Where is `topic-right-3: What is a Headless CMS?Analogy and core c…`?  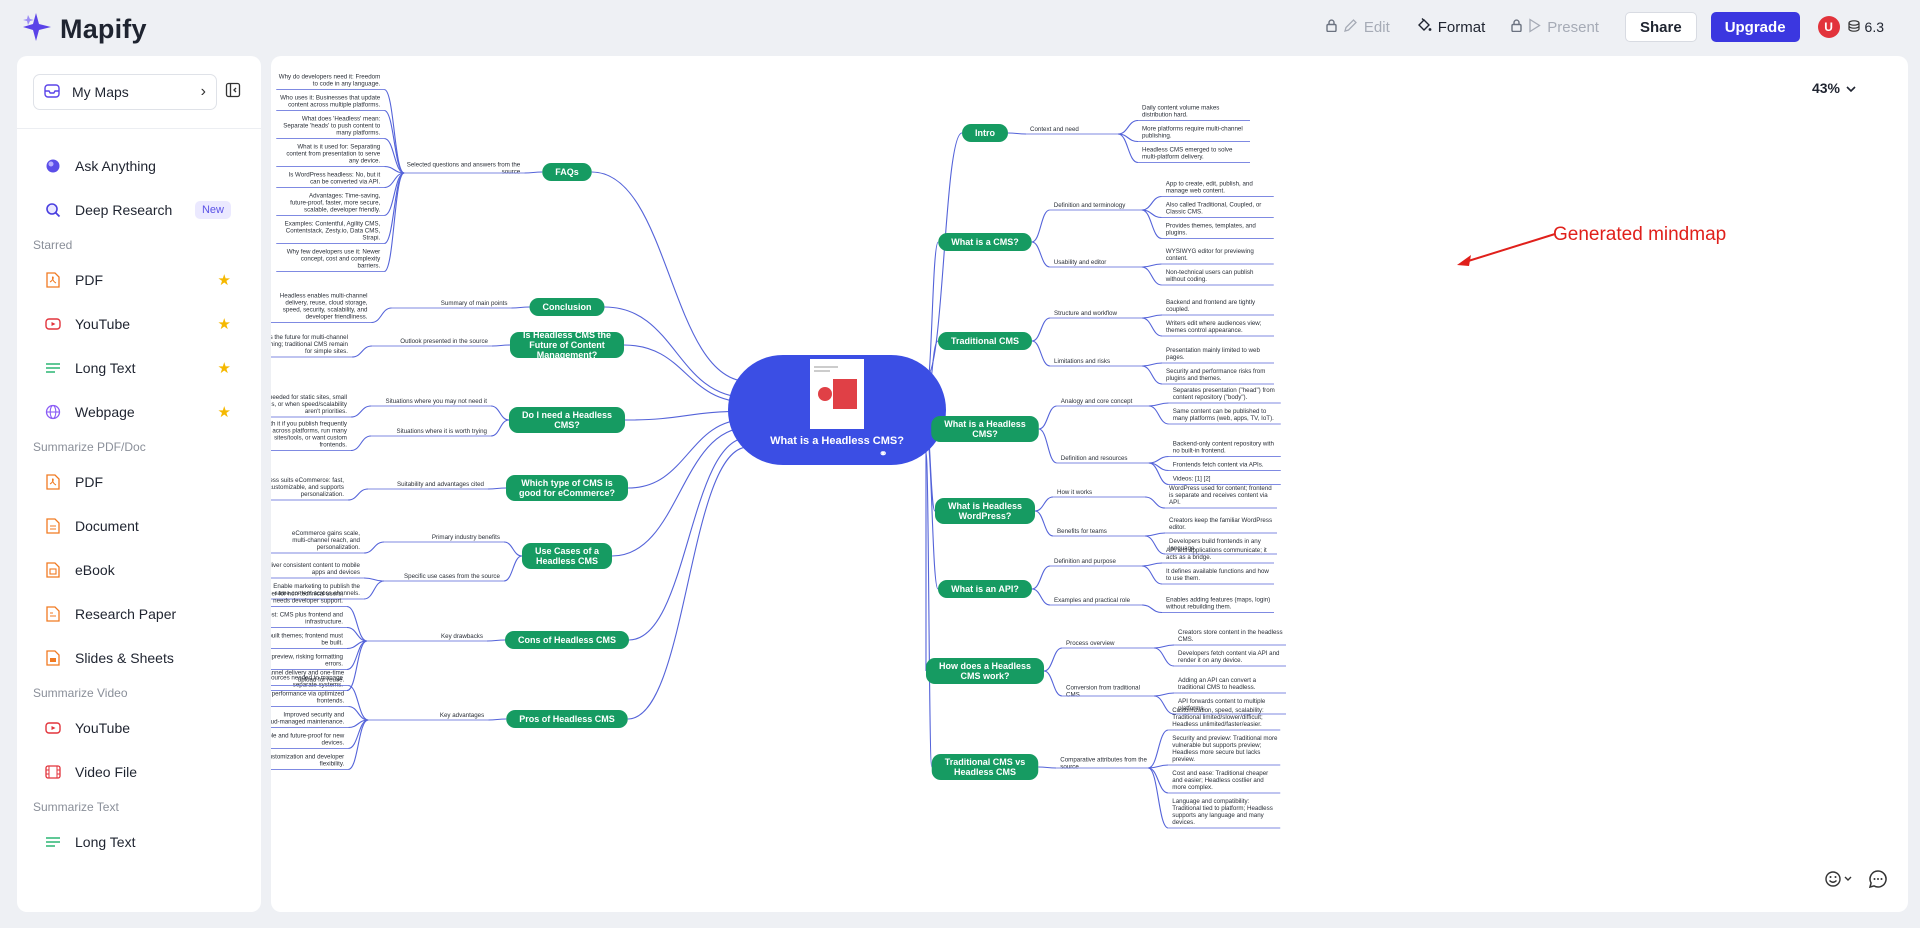
topic-right-3: What is a Headless CMS?Analogy and core c… is located at coordinates (1106, 436).